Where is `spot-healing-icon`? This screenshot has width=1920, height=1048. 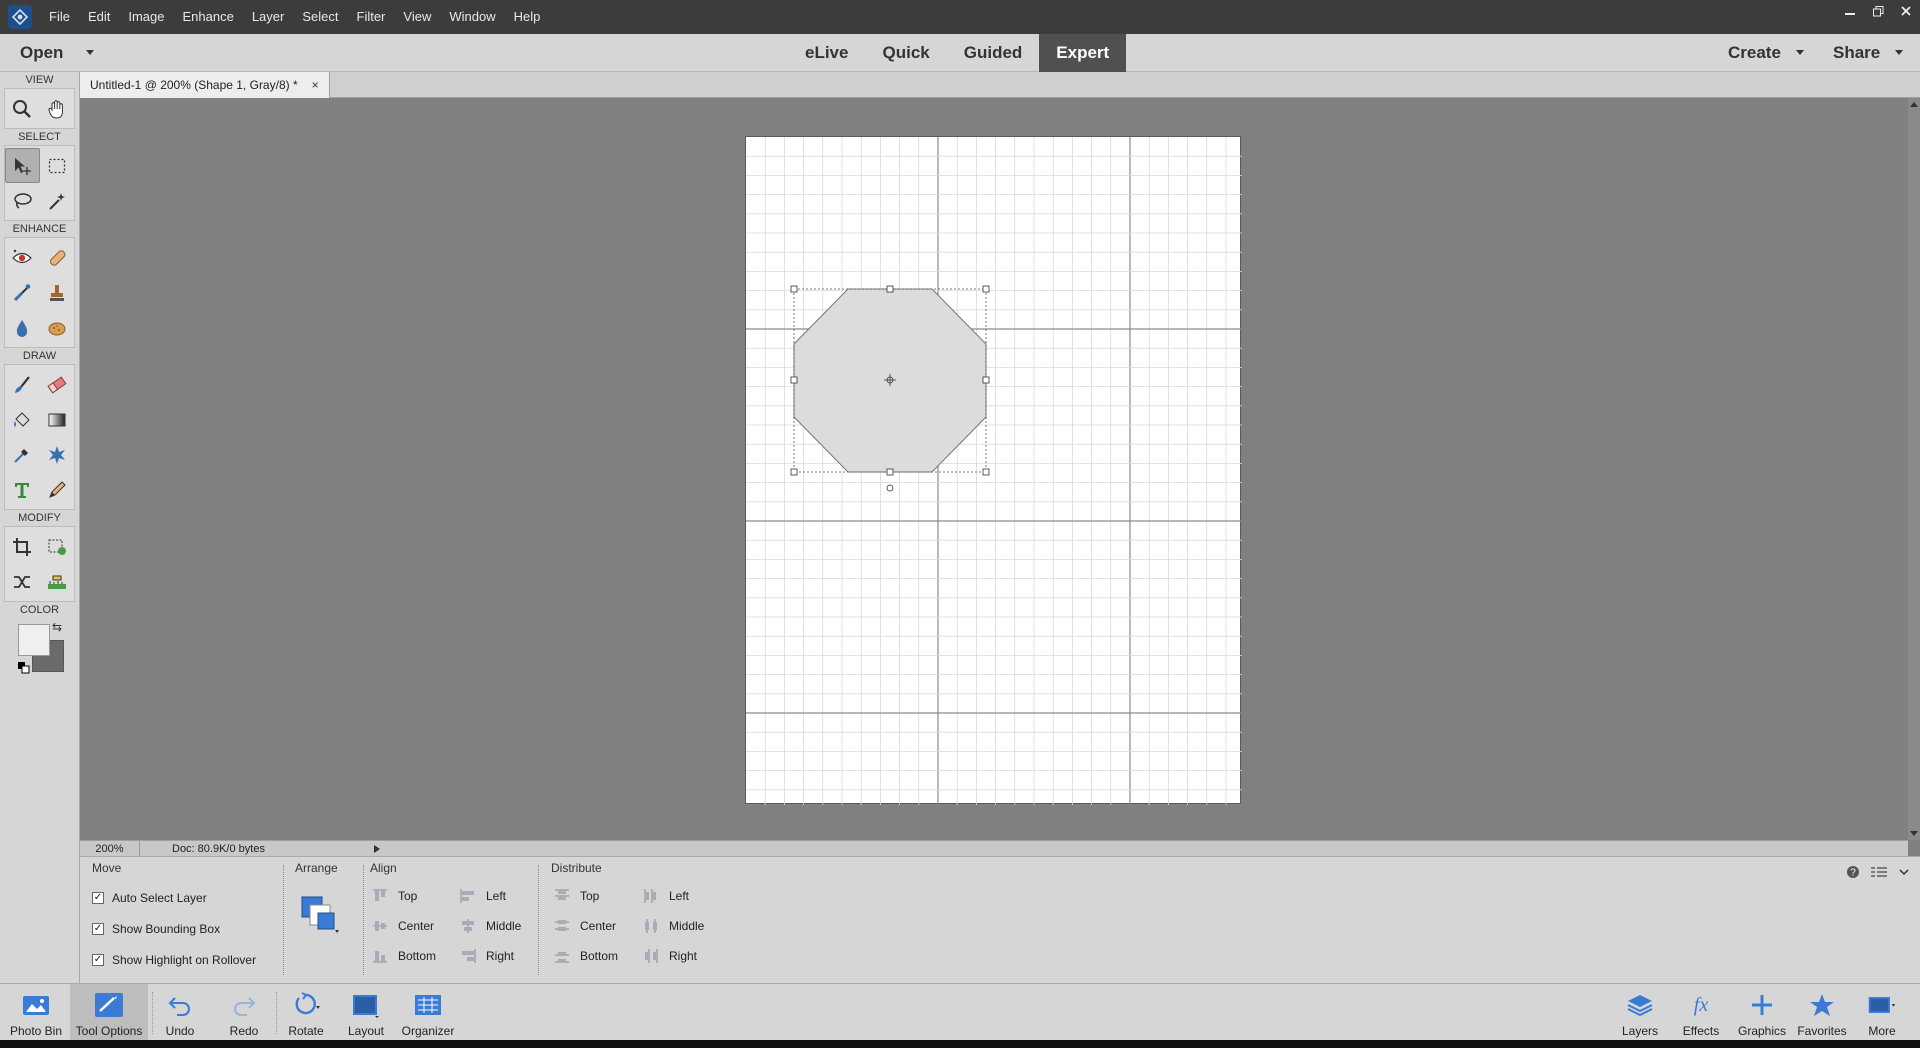
spot-healing-icon is located at coordinates (57, 257).